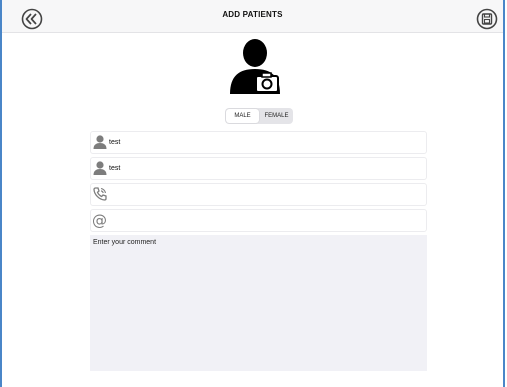  What do you see at coordinates (258, 168) in the screenshot?
I see `last-name-field: test` at bounding box center [258, 168].